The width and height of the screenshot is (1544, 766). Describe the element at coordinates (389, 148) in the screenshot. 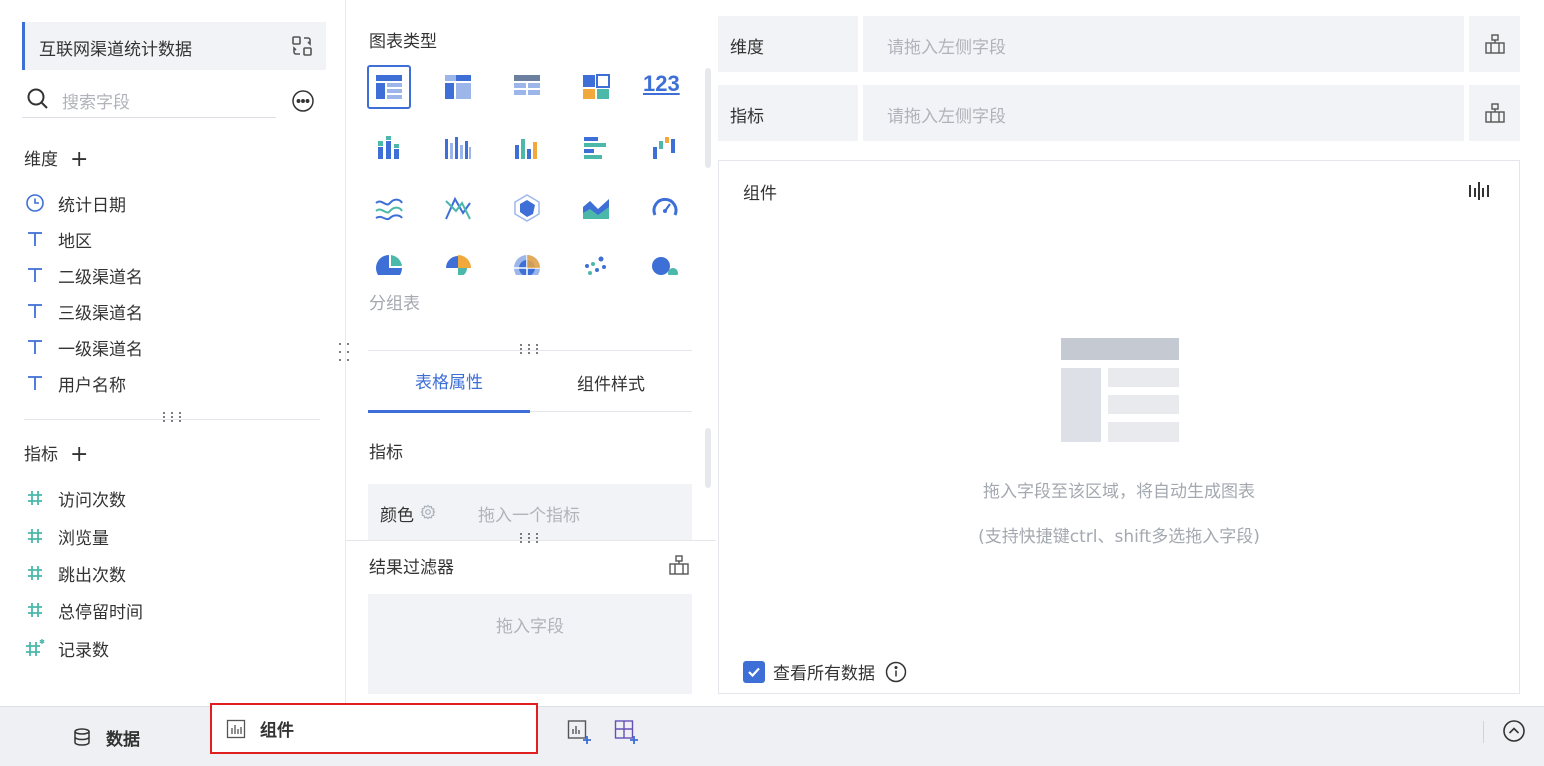

I see `chart-type-stacked-column` at that location.